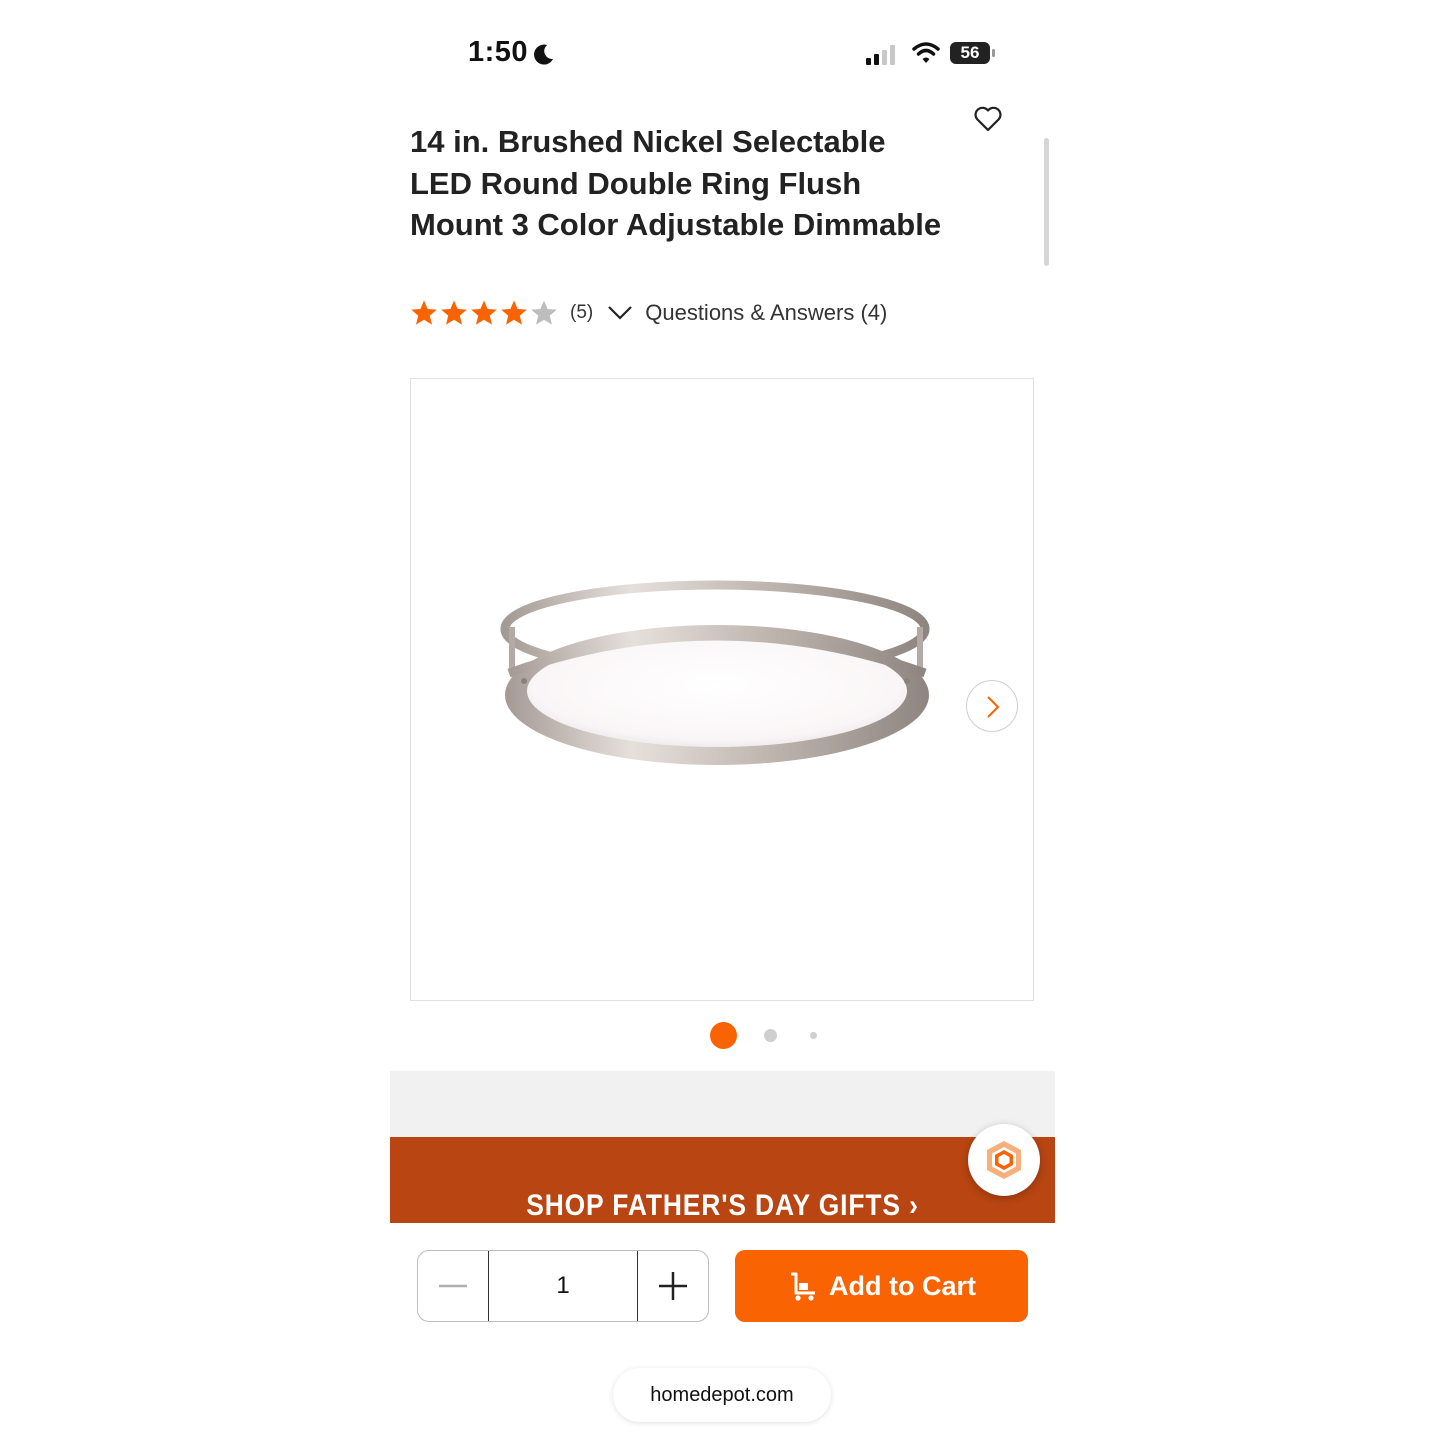  I want to click on signal-icon, so click(880, 55).